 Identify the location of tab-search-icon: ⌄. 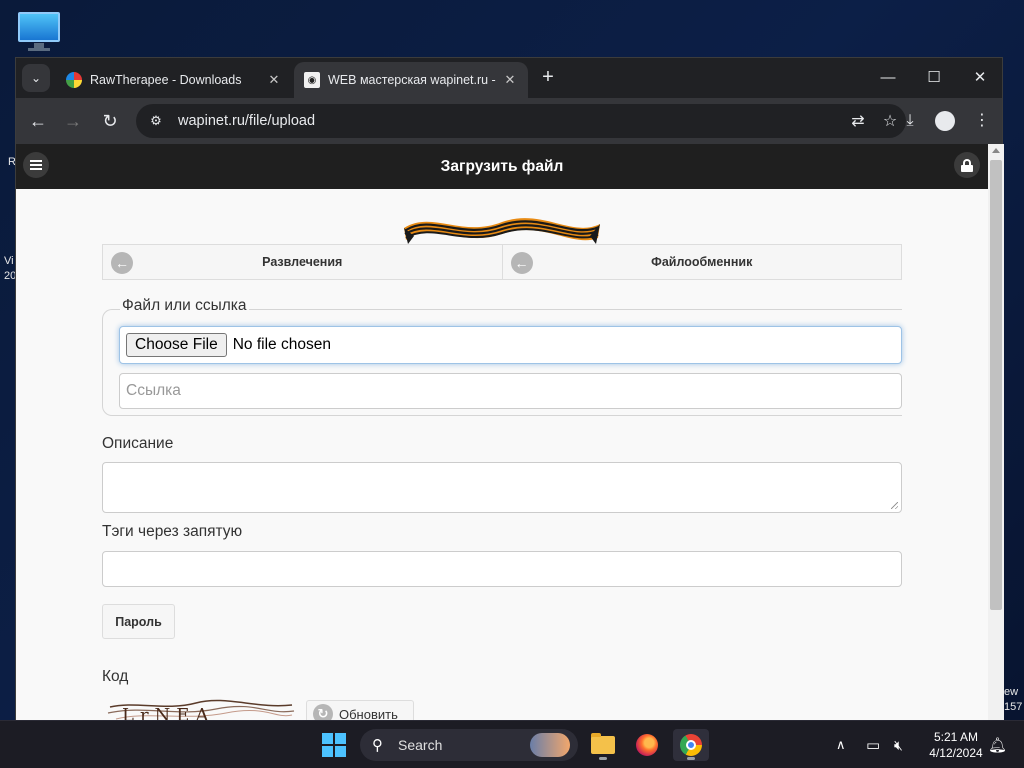
(36, 78).